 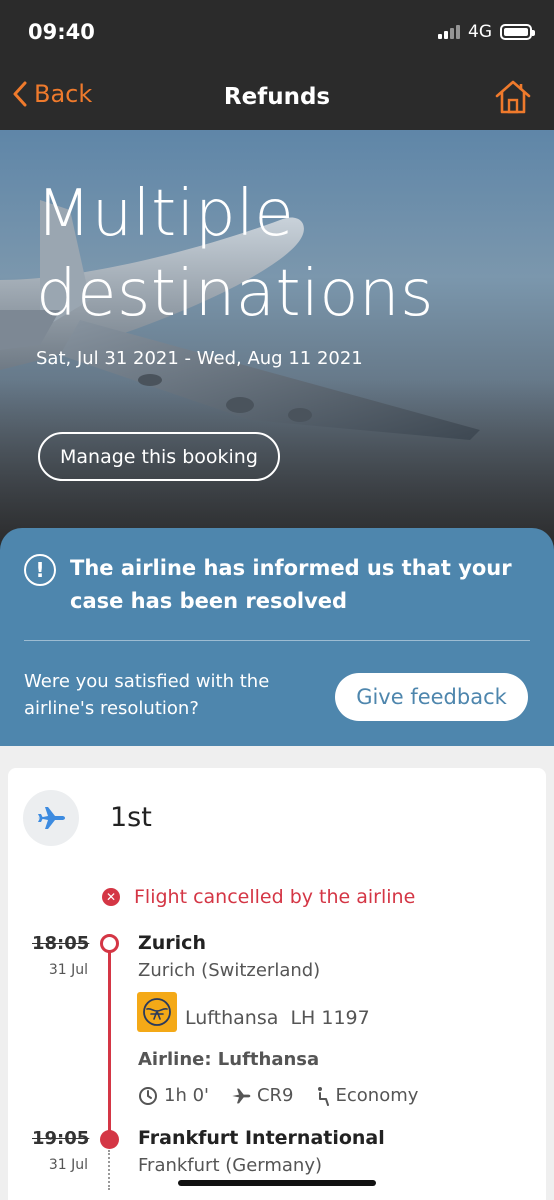 I want to click on aircraft-icon, so click(x=241, y=1095).